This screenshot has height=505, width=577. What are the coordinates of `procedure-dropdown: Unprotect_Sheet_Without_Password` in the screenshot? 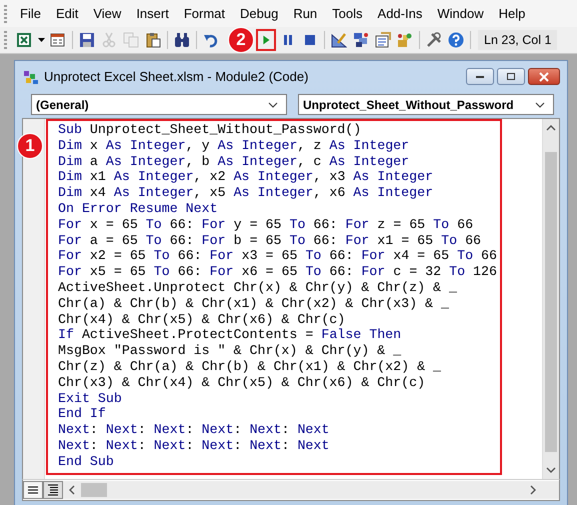 It's located at (426, 104).